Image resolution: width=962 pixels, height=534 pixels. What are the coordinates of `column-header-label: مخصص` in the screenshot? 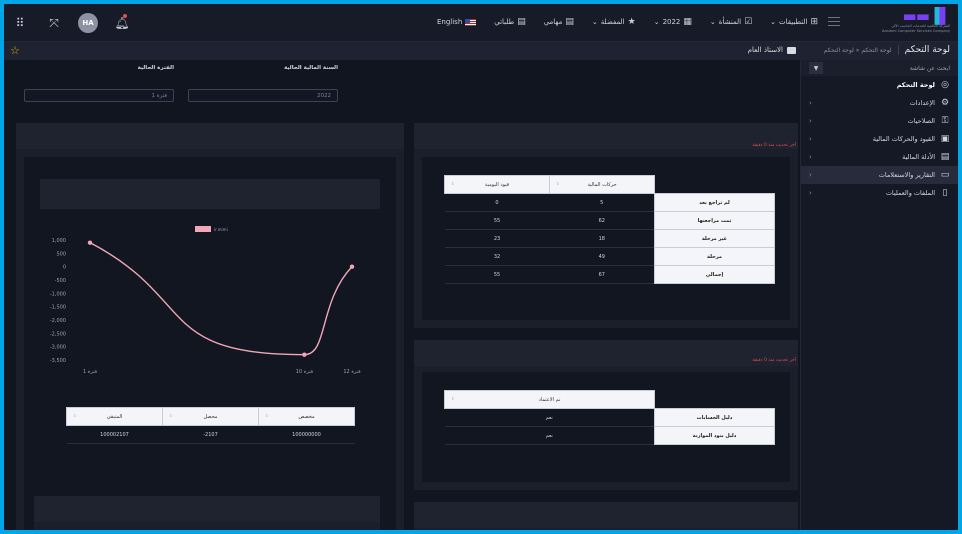 It's located at (306, 416).